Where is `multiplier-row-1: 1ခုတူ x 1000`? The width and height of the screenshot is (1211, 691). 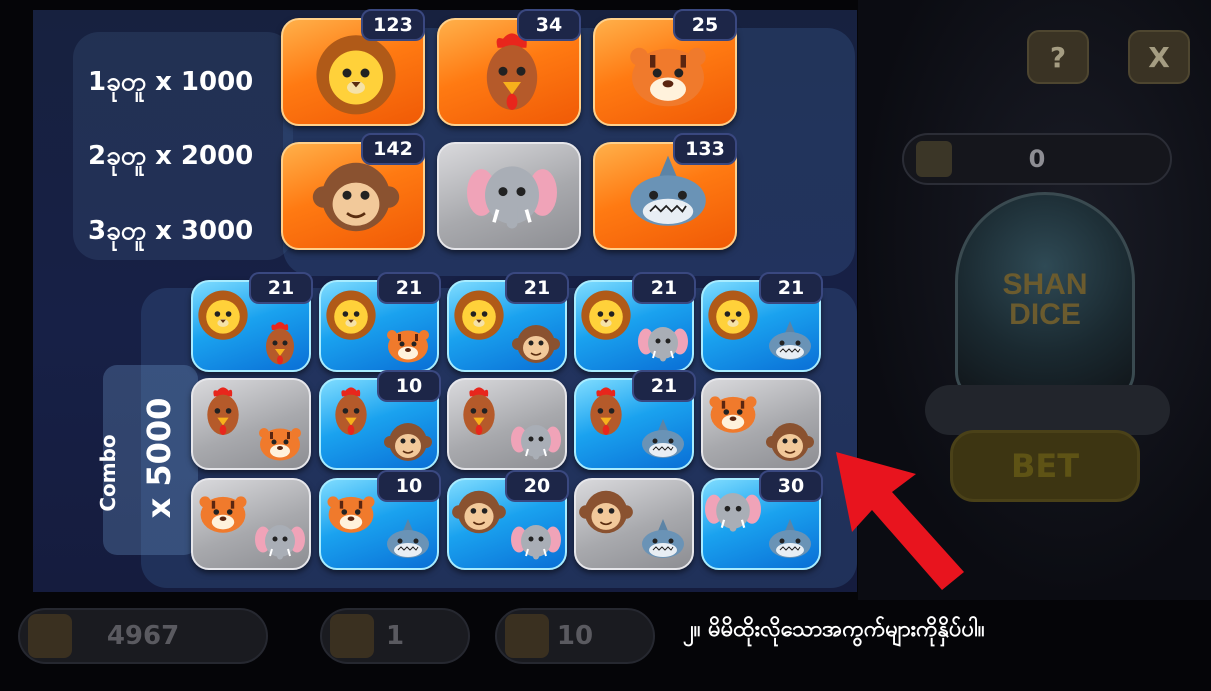 multiplier-row-1: 1ခုတူ x 1000 is located at coordinates (171, 82).